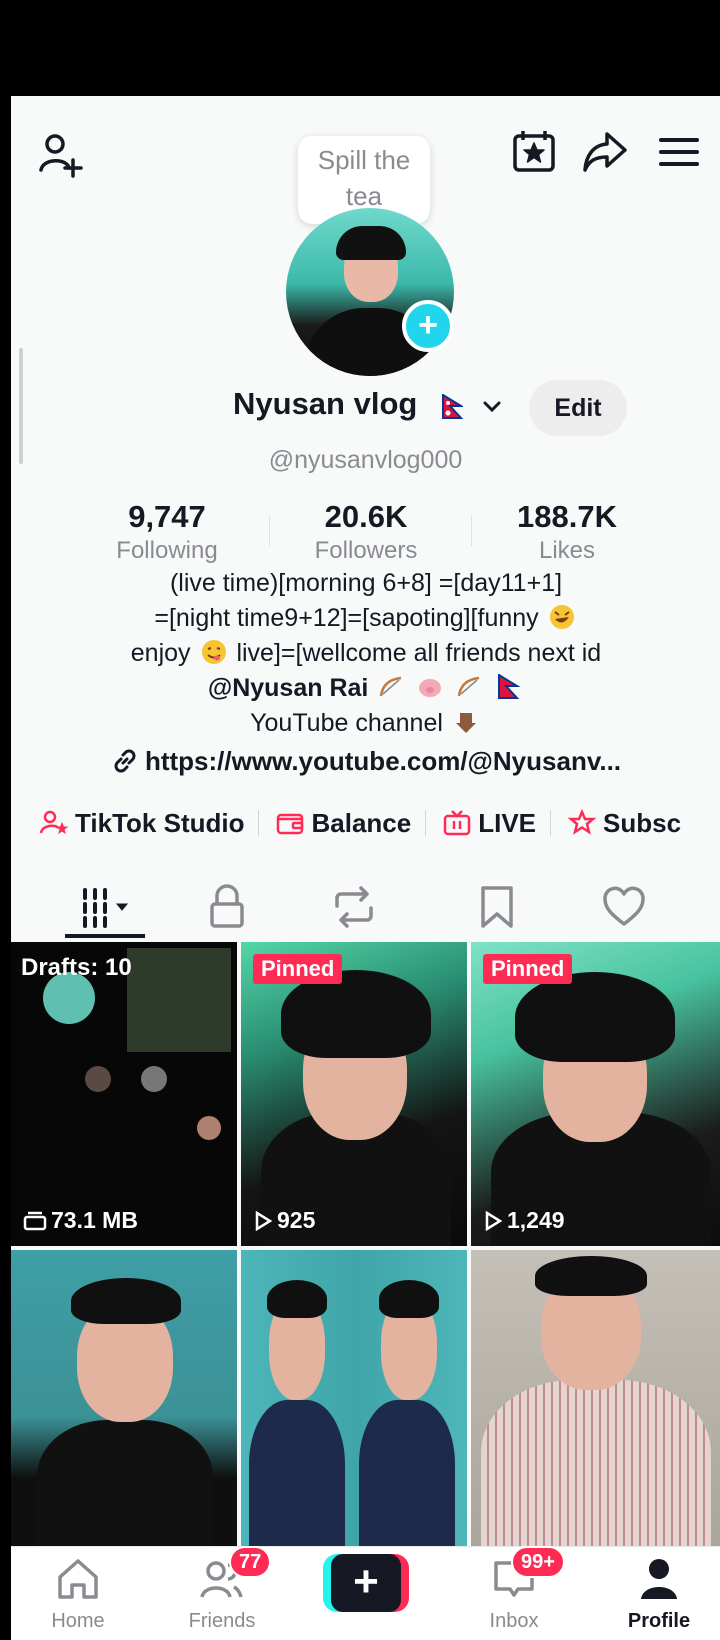 This screenshot has width=720, height=1640. Describe the element at coordinates (538, 1562) in the screenshot. I see `inbox-notification-badge: 99+` at that location.